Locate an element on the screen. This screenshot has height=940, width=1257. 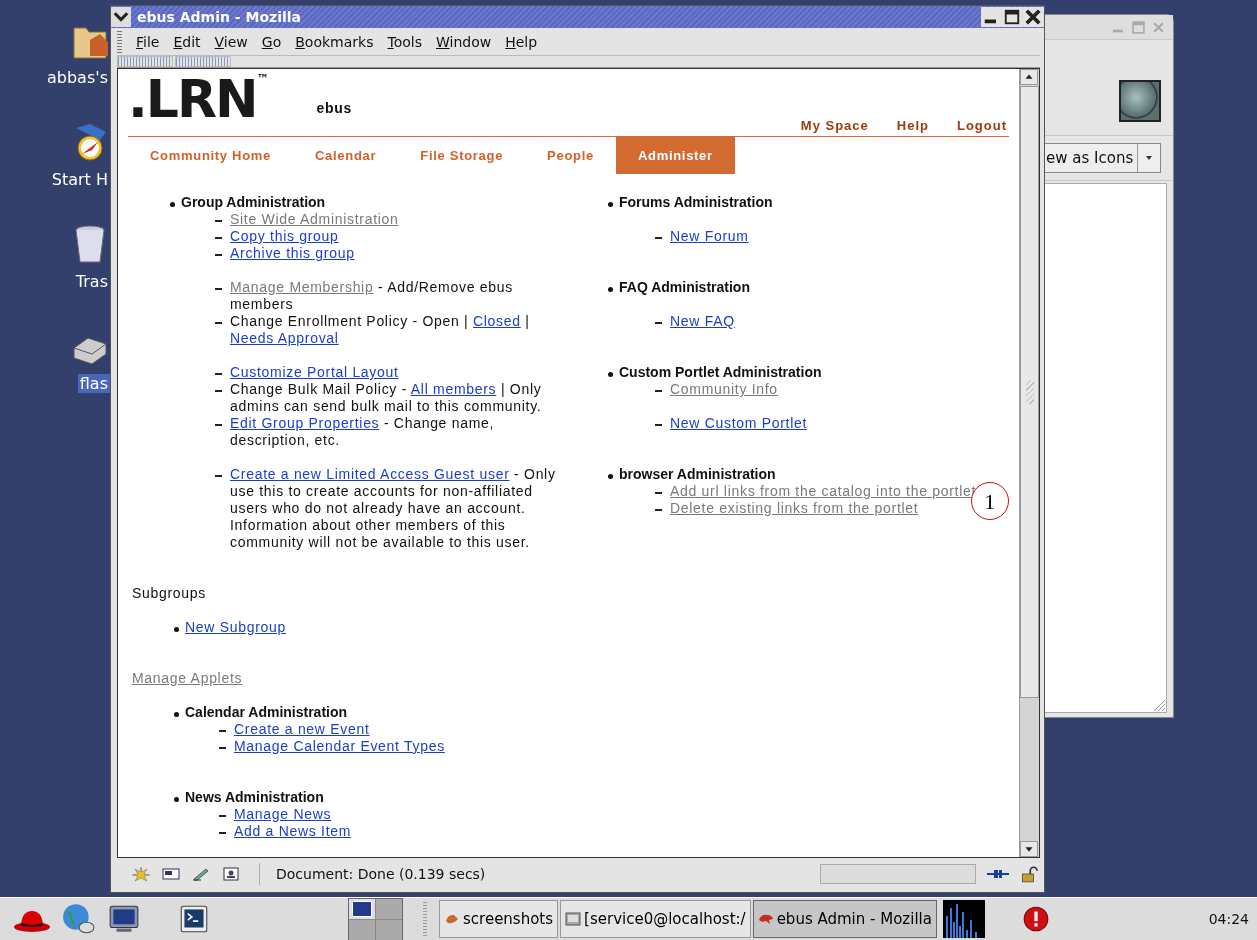
resize-grip-icon is located at coordinates (1159, 705).